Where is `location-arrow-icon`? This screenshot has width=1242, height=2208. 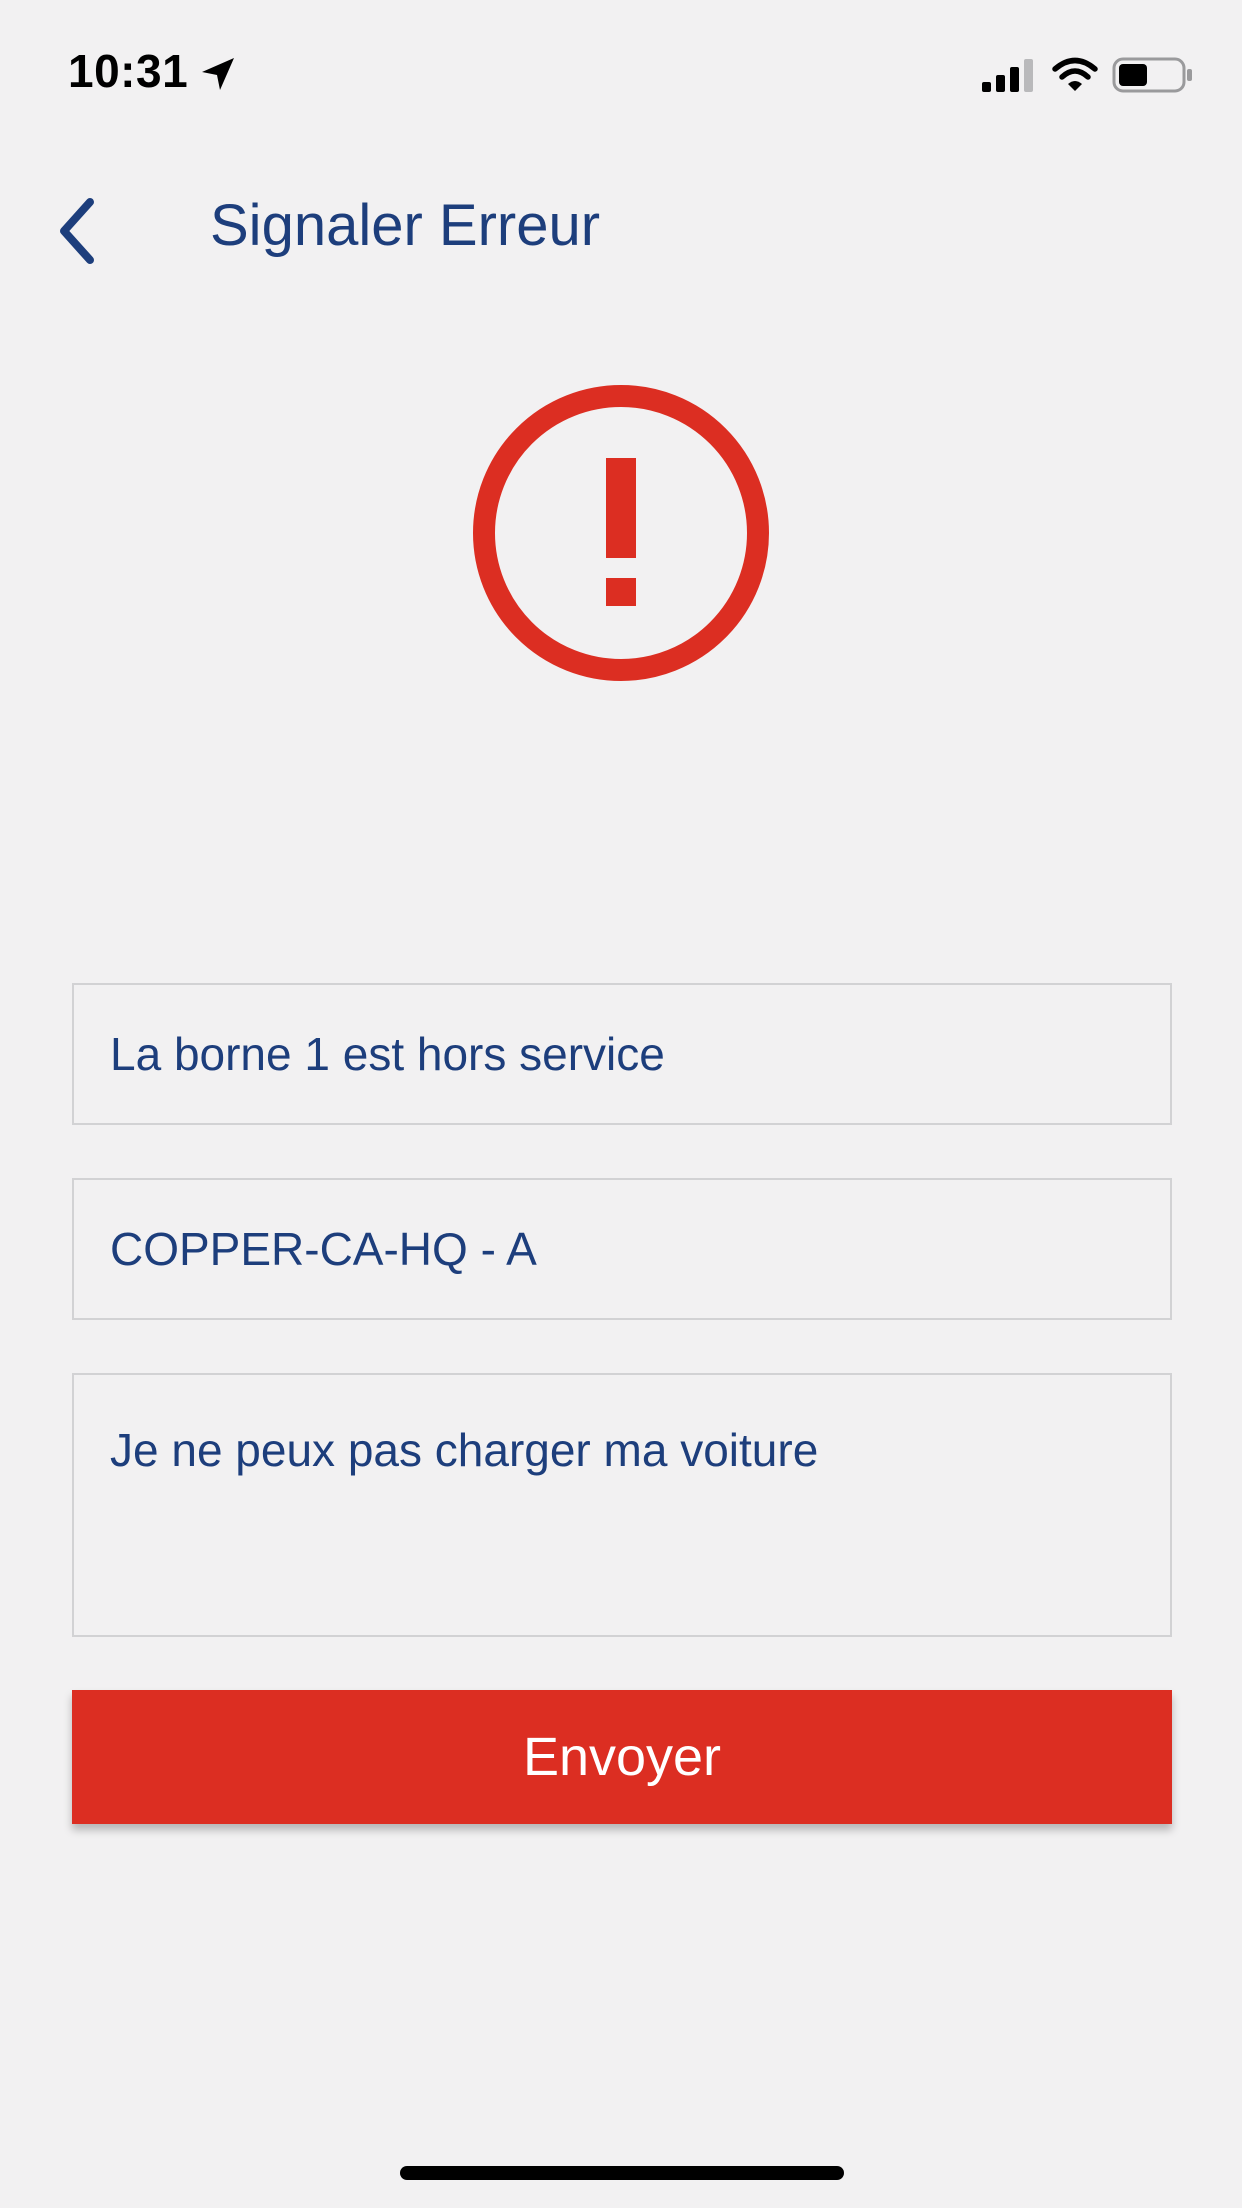 location-arrow-icon is located at coordinates (218, 74).